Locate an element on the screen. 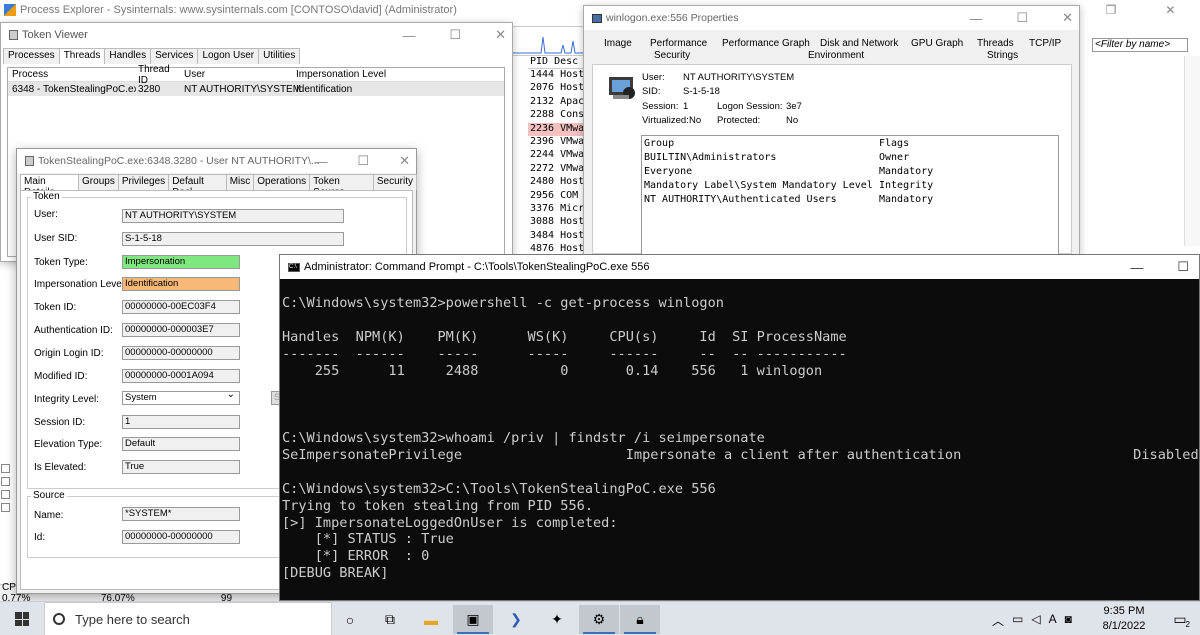 Image resolution: width=1200 pixels, height=635 pixels. source-id-field: 00000000-00000000 is located at coordinates (181, 537).